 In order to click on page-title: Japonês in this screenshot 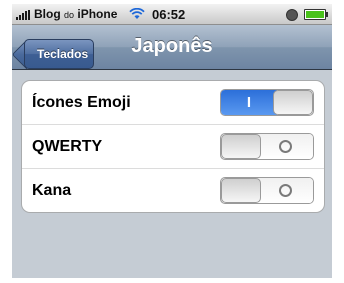, I will do `click(172, 46)`.